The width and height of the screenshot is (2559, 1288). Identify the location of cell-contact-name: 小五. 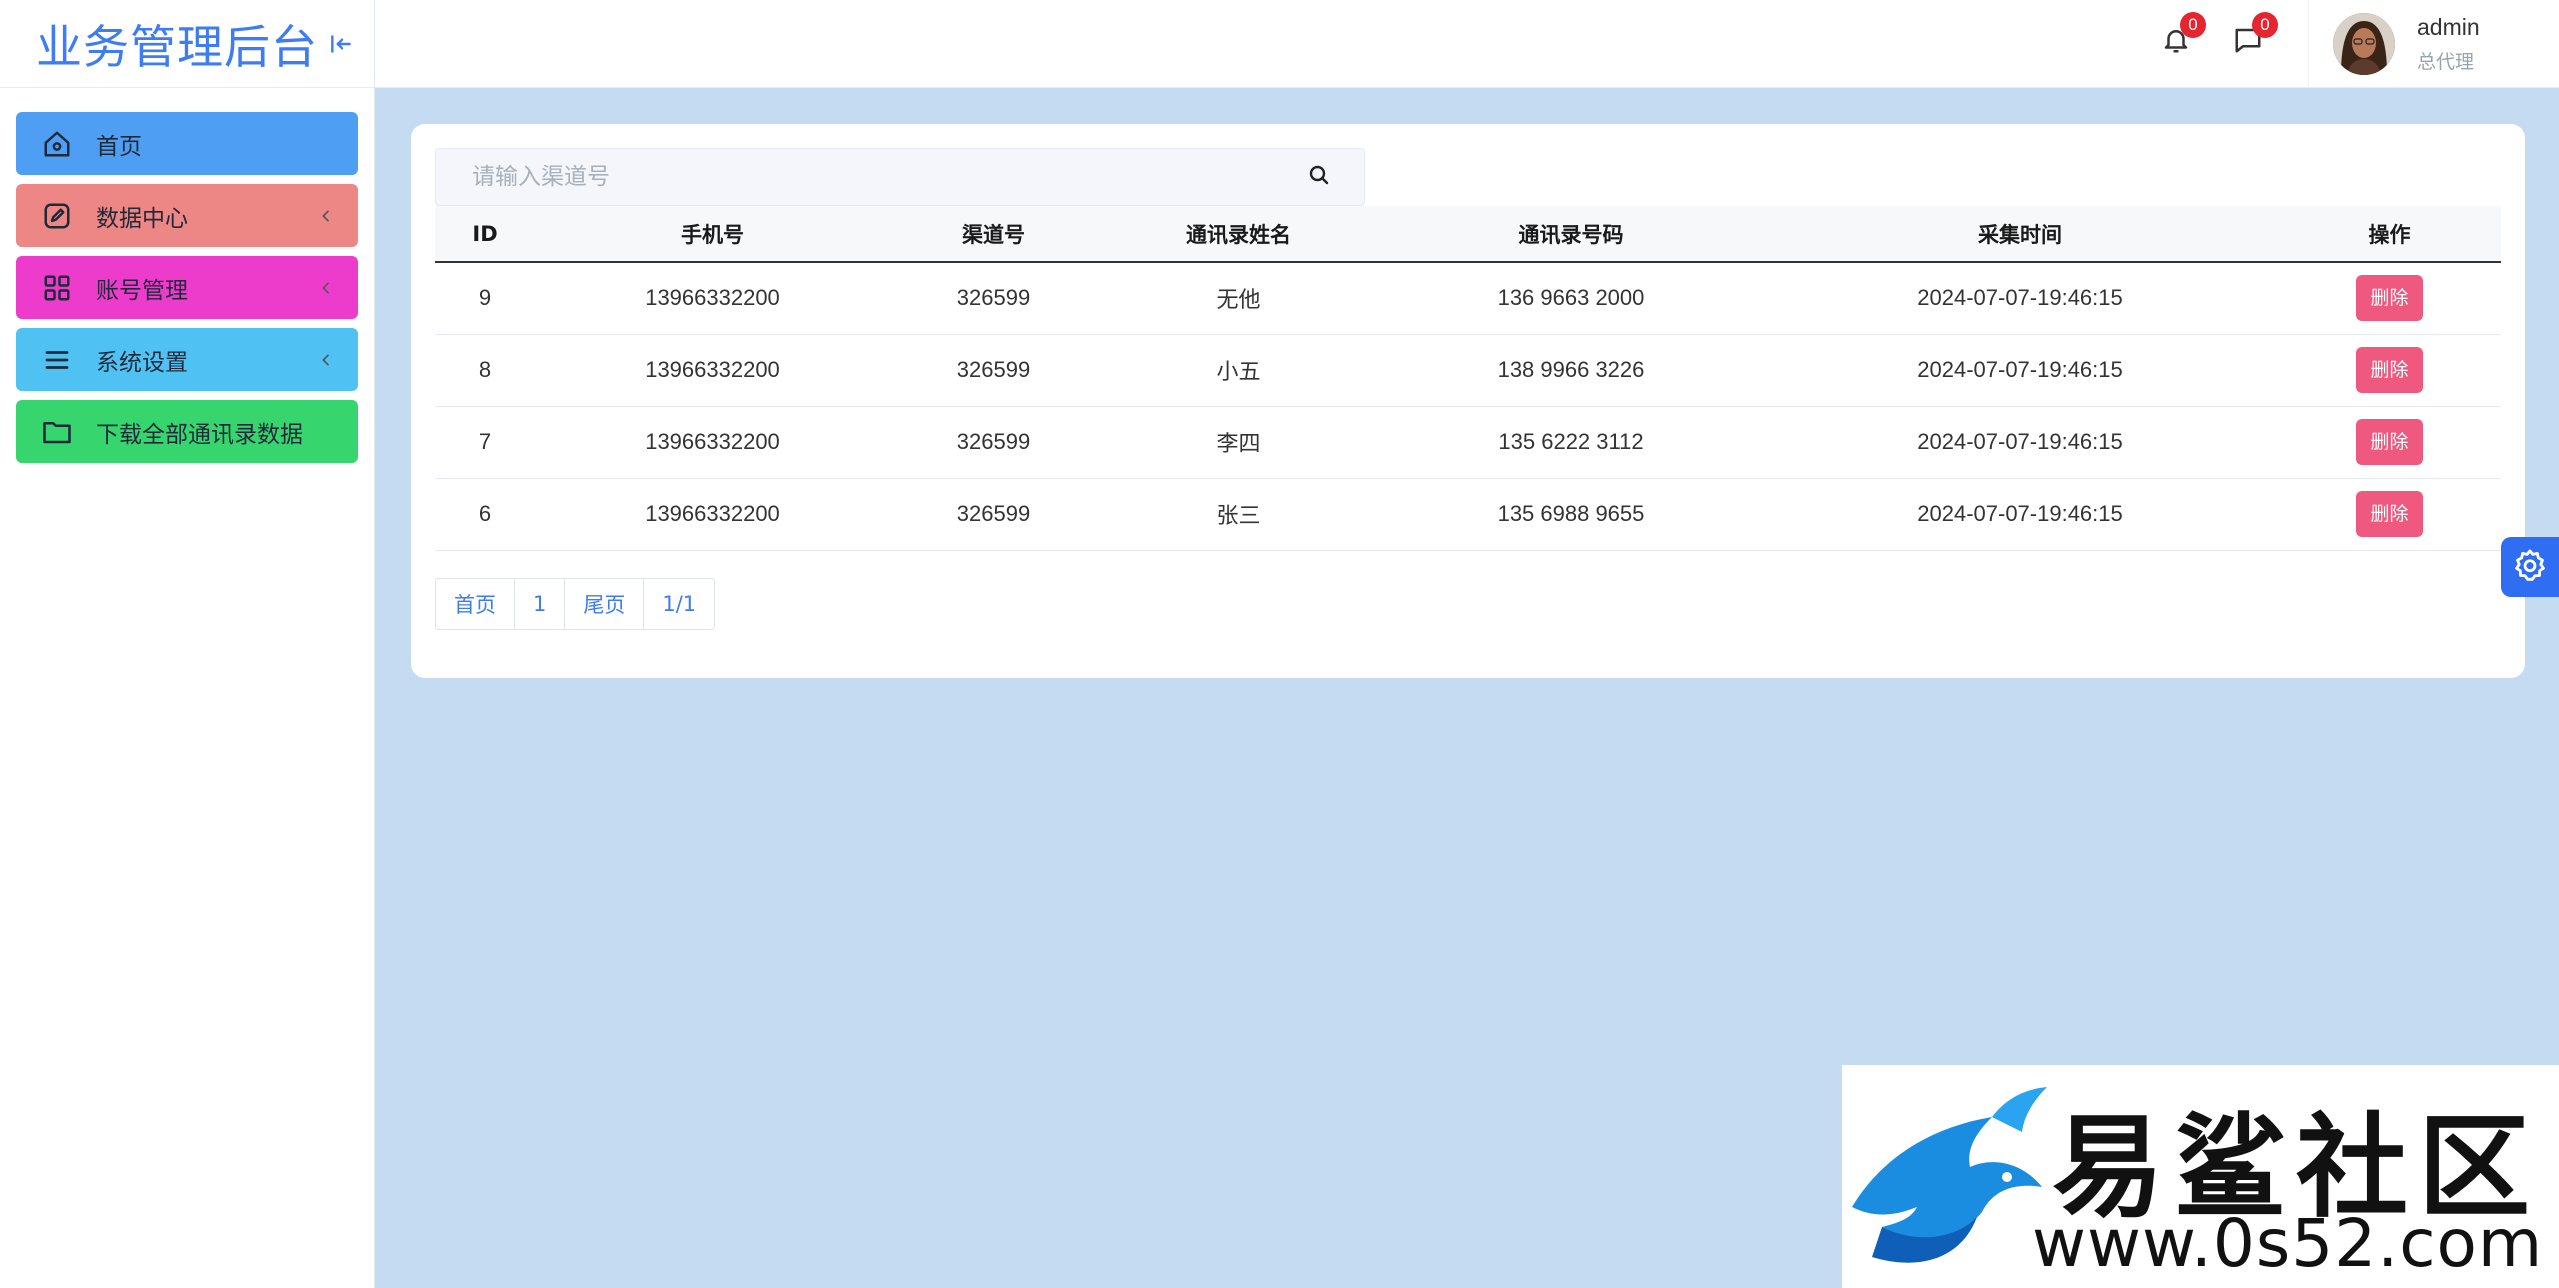
(1238, 372).